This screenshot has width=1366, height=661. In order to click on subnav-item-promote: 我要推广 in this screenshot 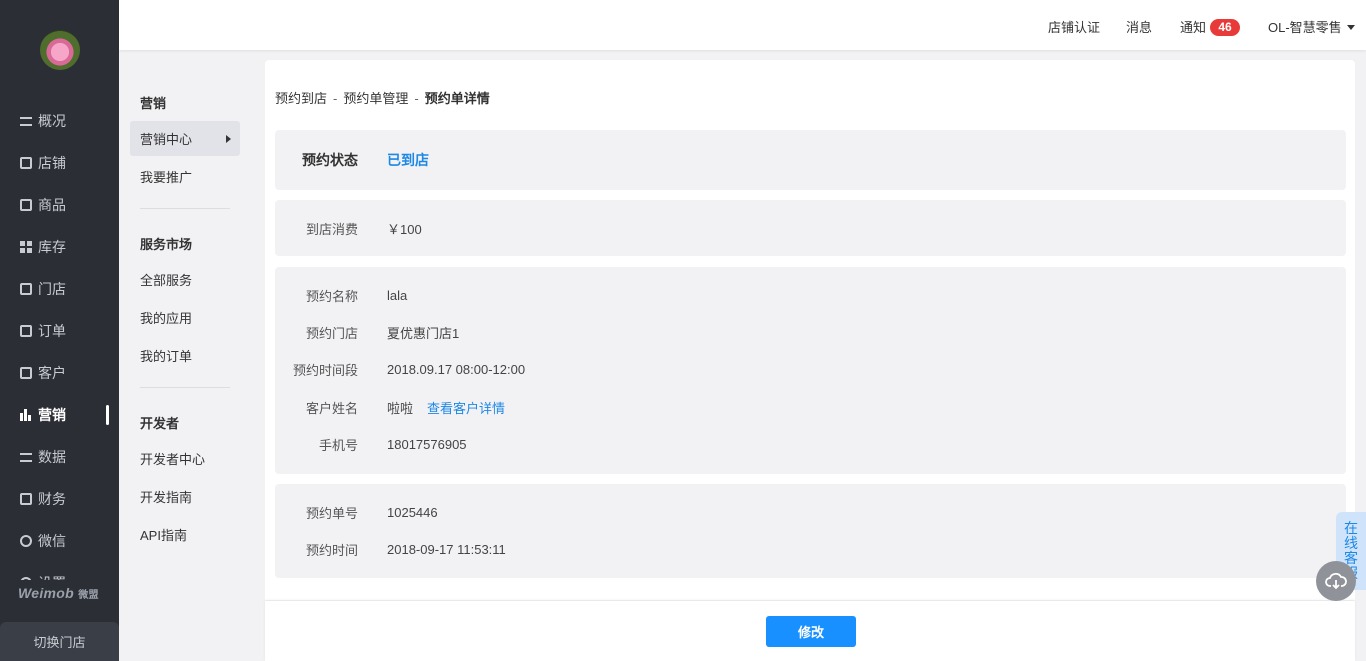, I will do `click(185, 176)`.